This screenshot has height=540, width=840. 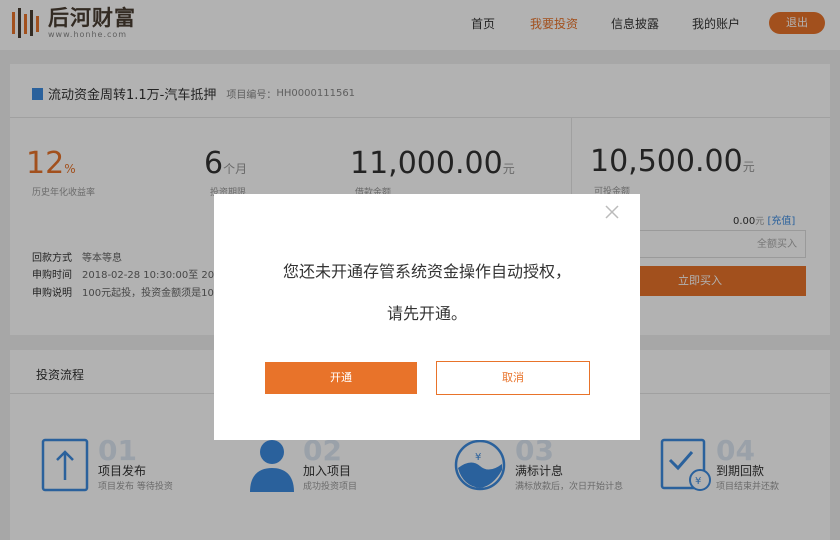 I want to click on cancel-button: 取消, so click(x=513, y=378).